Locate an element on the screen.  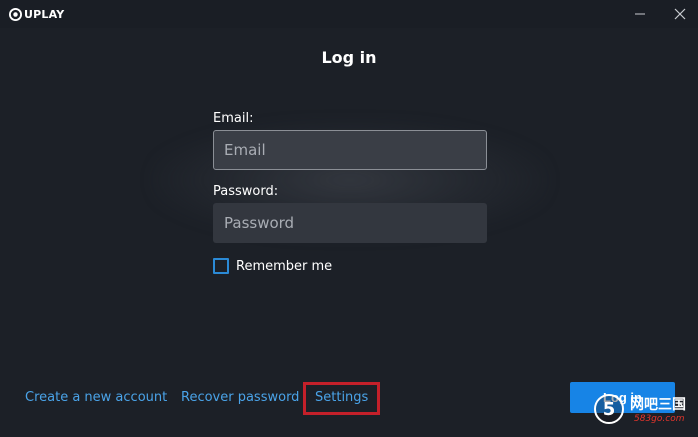
title-bar: UPLAY is located at coordinates (349, 14).